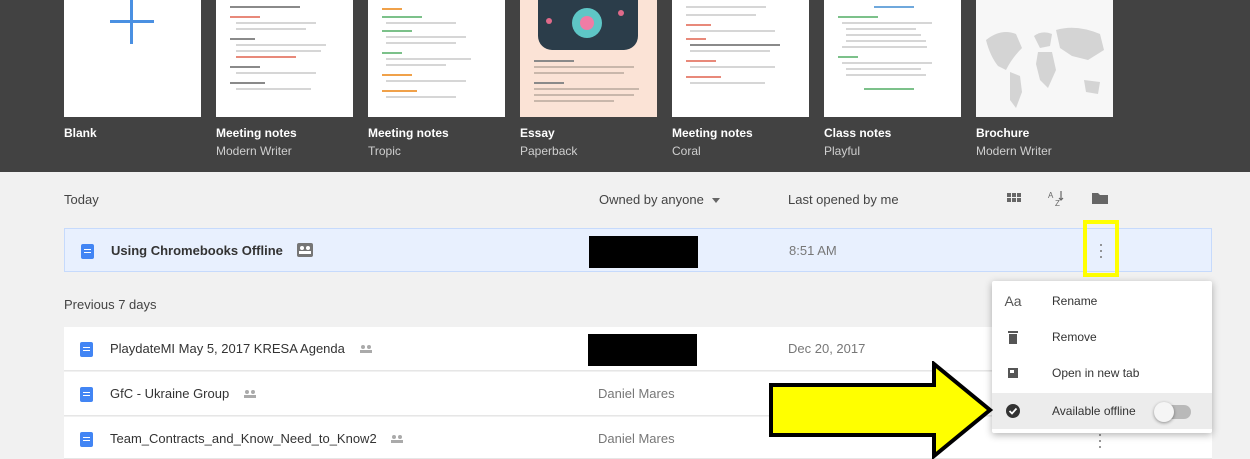 The height and width of the screenshot is (459, 1250). Describe the element at coordinates (1051, 195) in the screenshot. I see `svg-text: A` at that location.